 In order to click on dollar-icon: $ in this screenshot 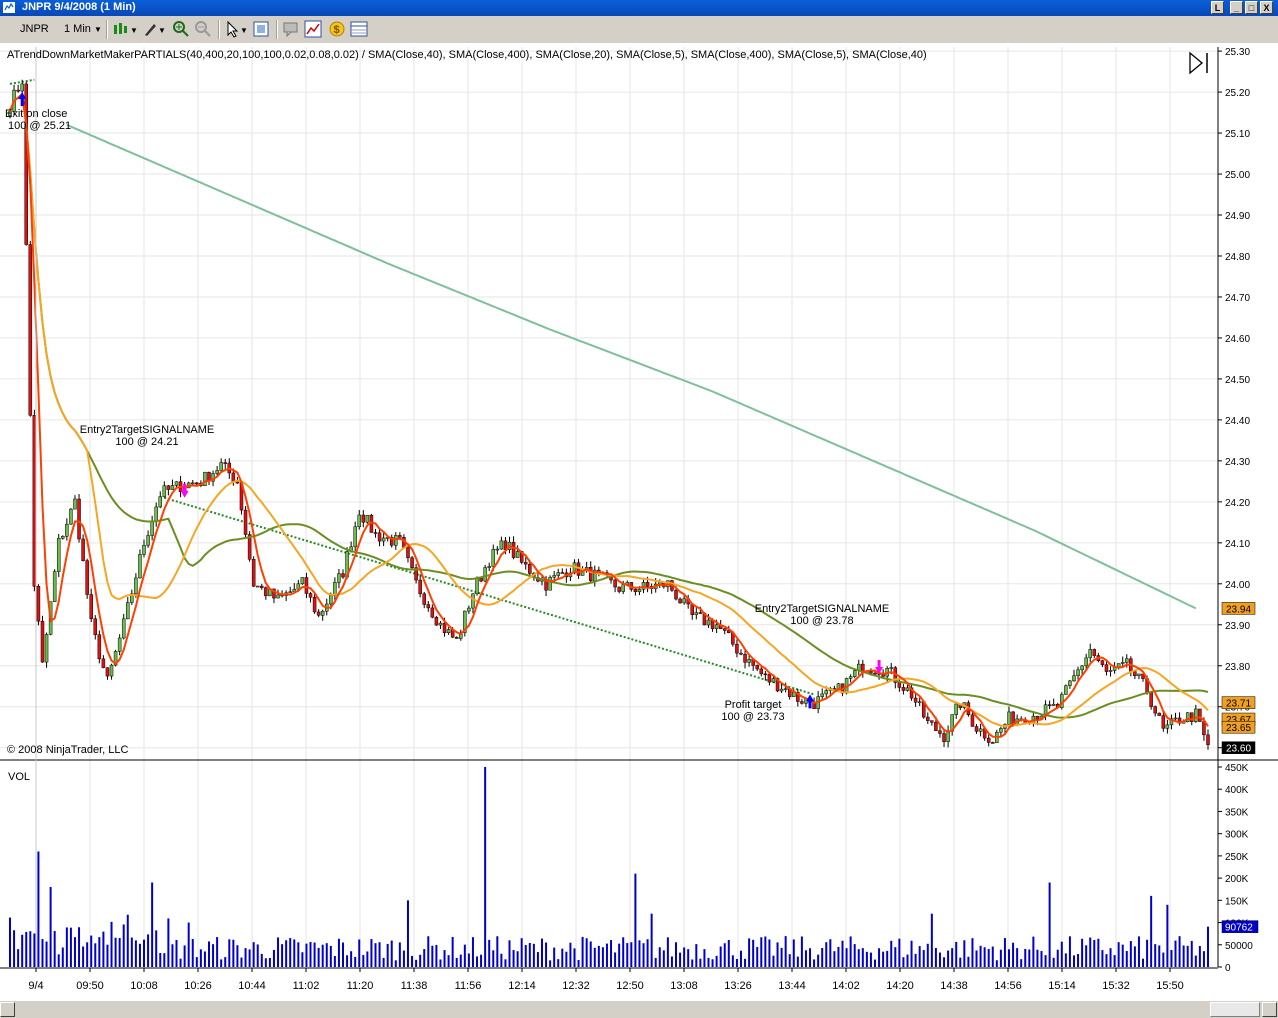, I will do `click(337, 29)`.